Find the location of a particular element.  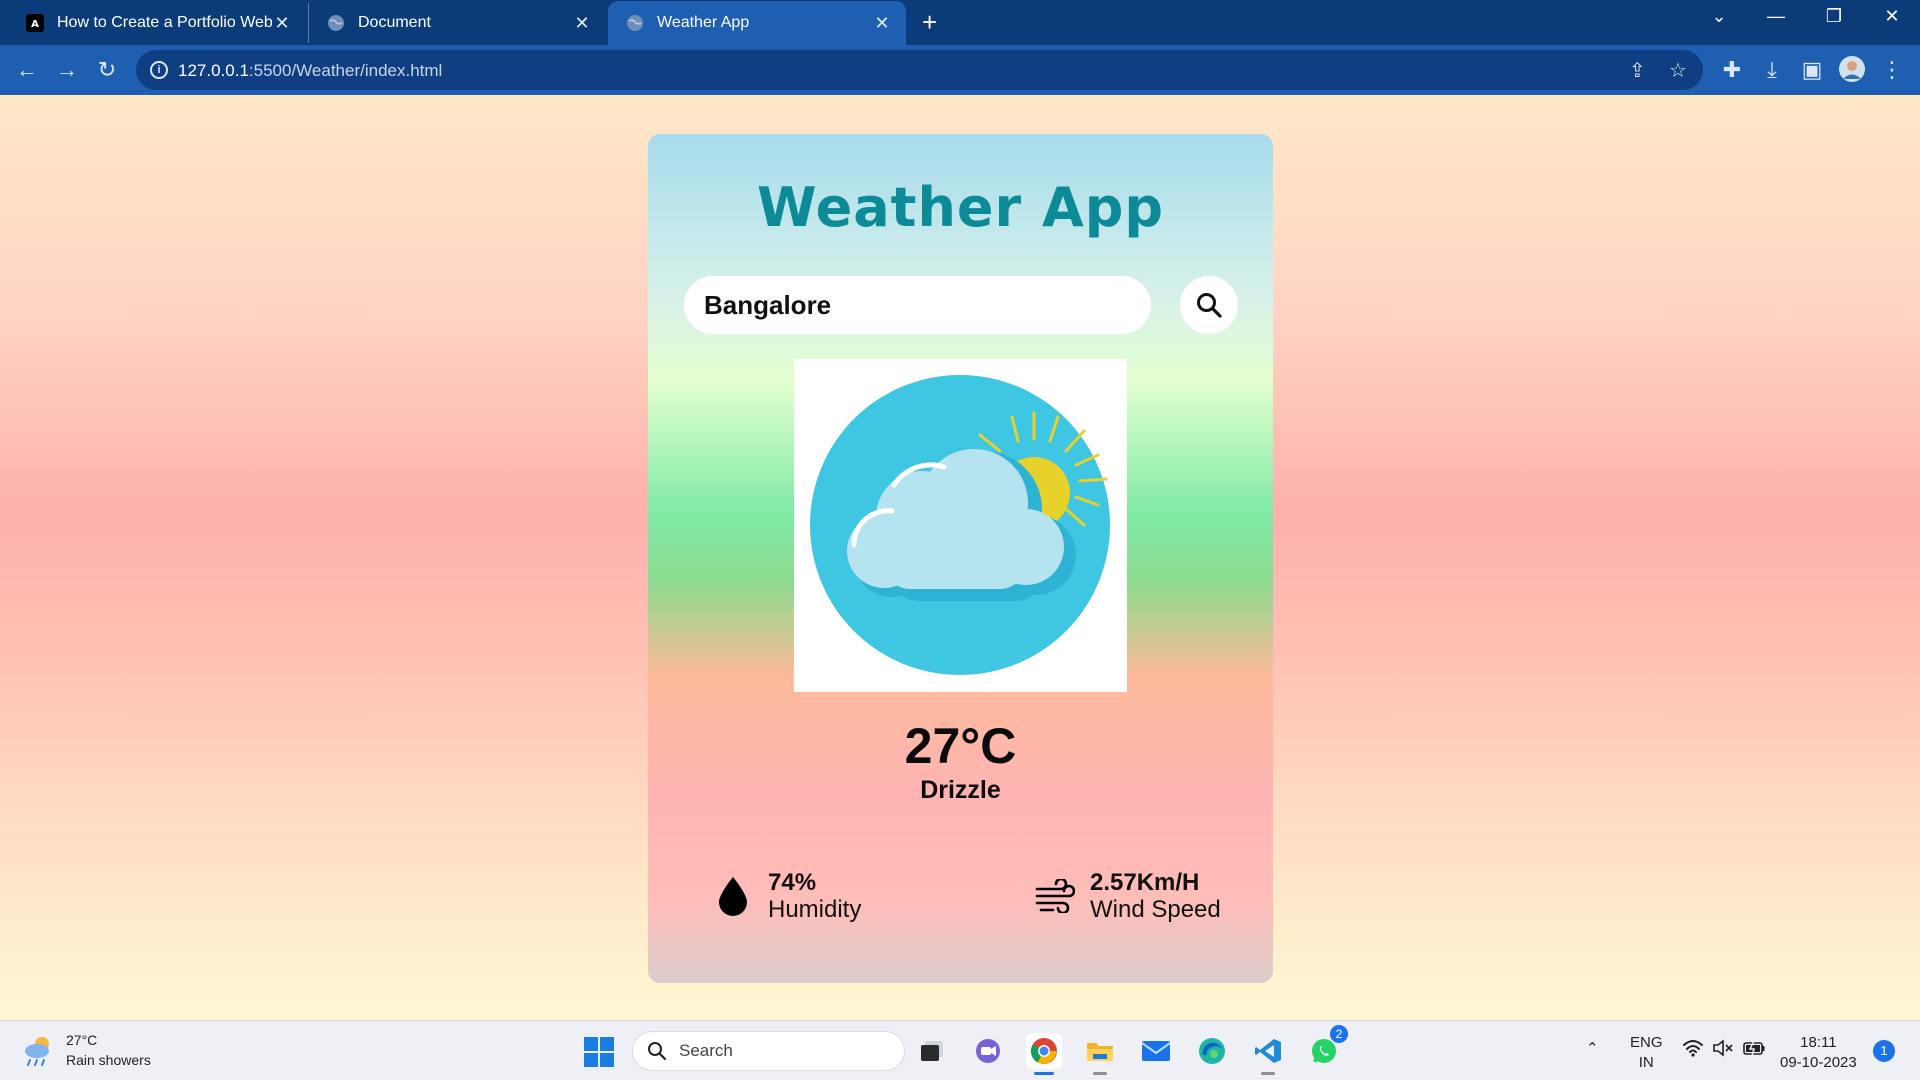

url-path: :5500/Weather/index.html is located at coordinates (345, 70).